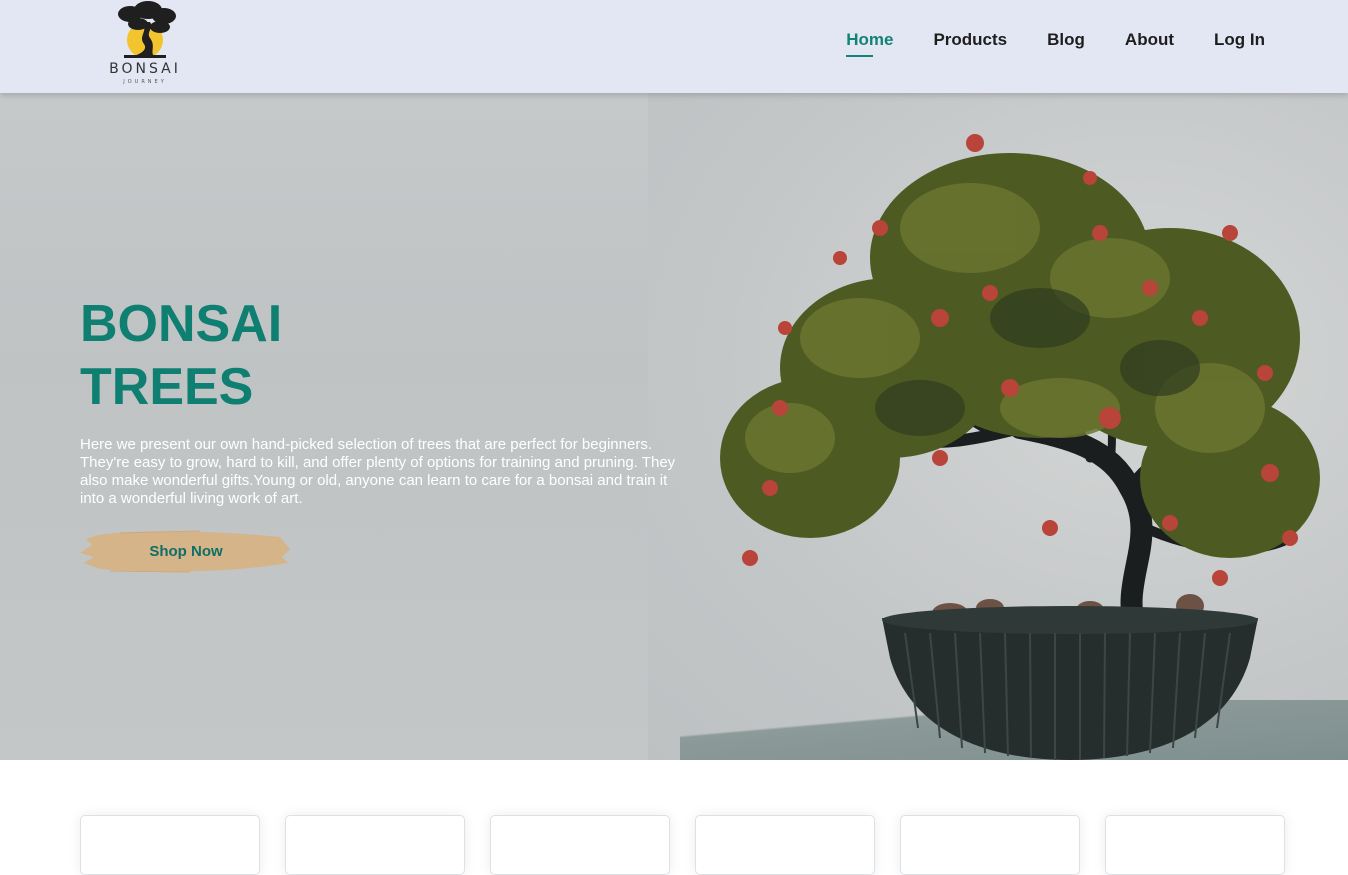 The image size is (1348, 875). What do you see at coordinates (145, 69) in the screenshot?
I see `logo-wordmark: BONSAI` at bounding box center [145, 69].